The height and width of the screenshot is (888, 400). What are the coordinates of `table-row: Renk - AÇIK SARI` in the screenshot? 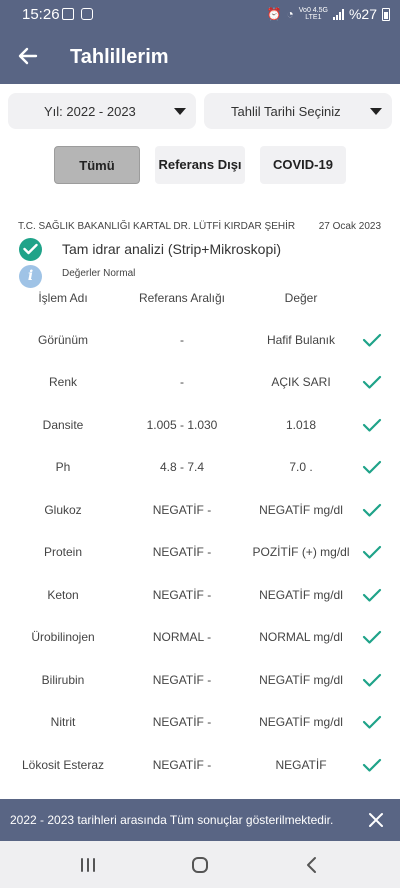 It's located at (200, 382).